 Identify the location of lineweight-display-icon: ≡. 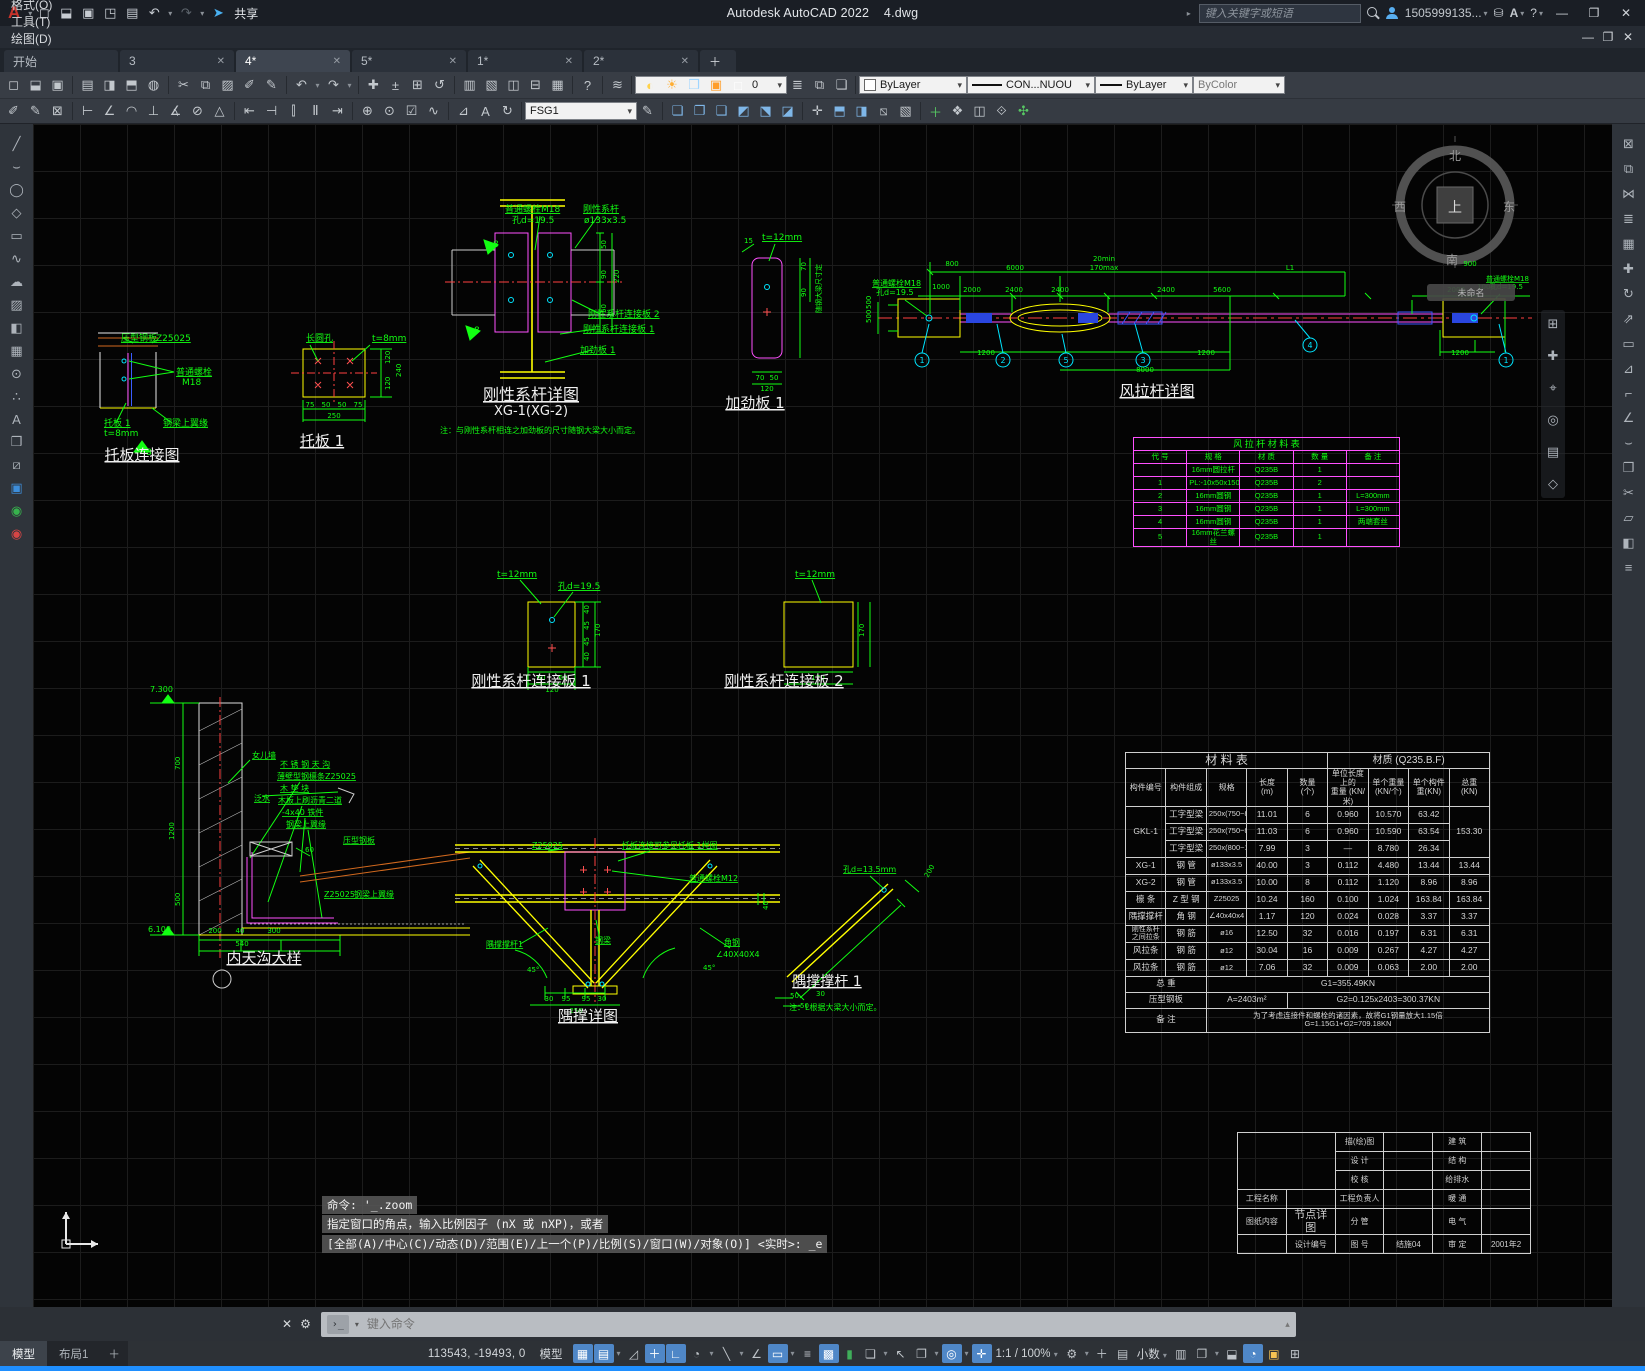
(808, 1353).